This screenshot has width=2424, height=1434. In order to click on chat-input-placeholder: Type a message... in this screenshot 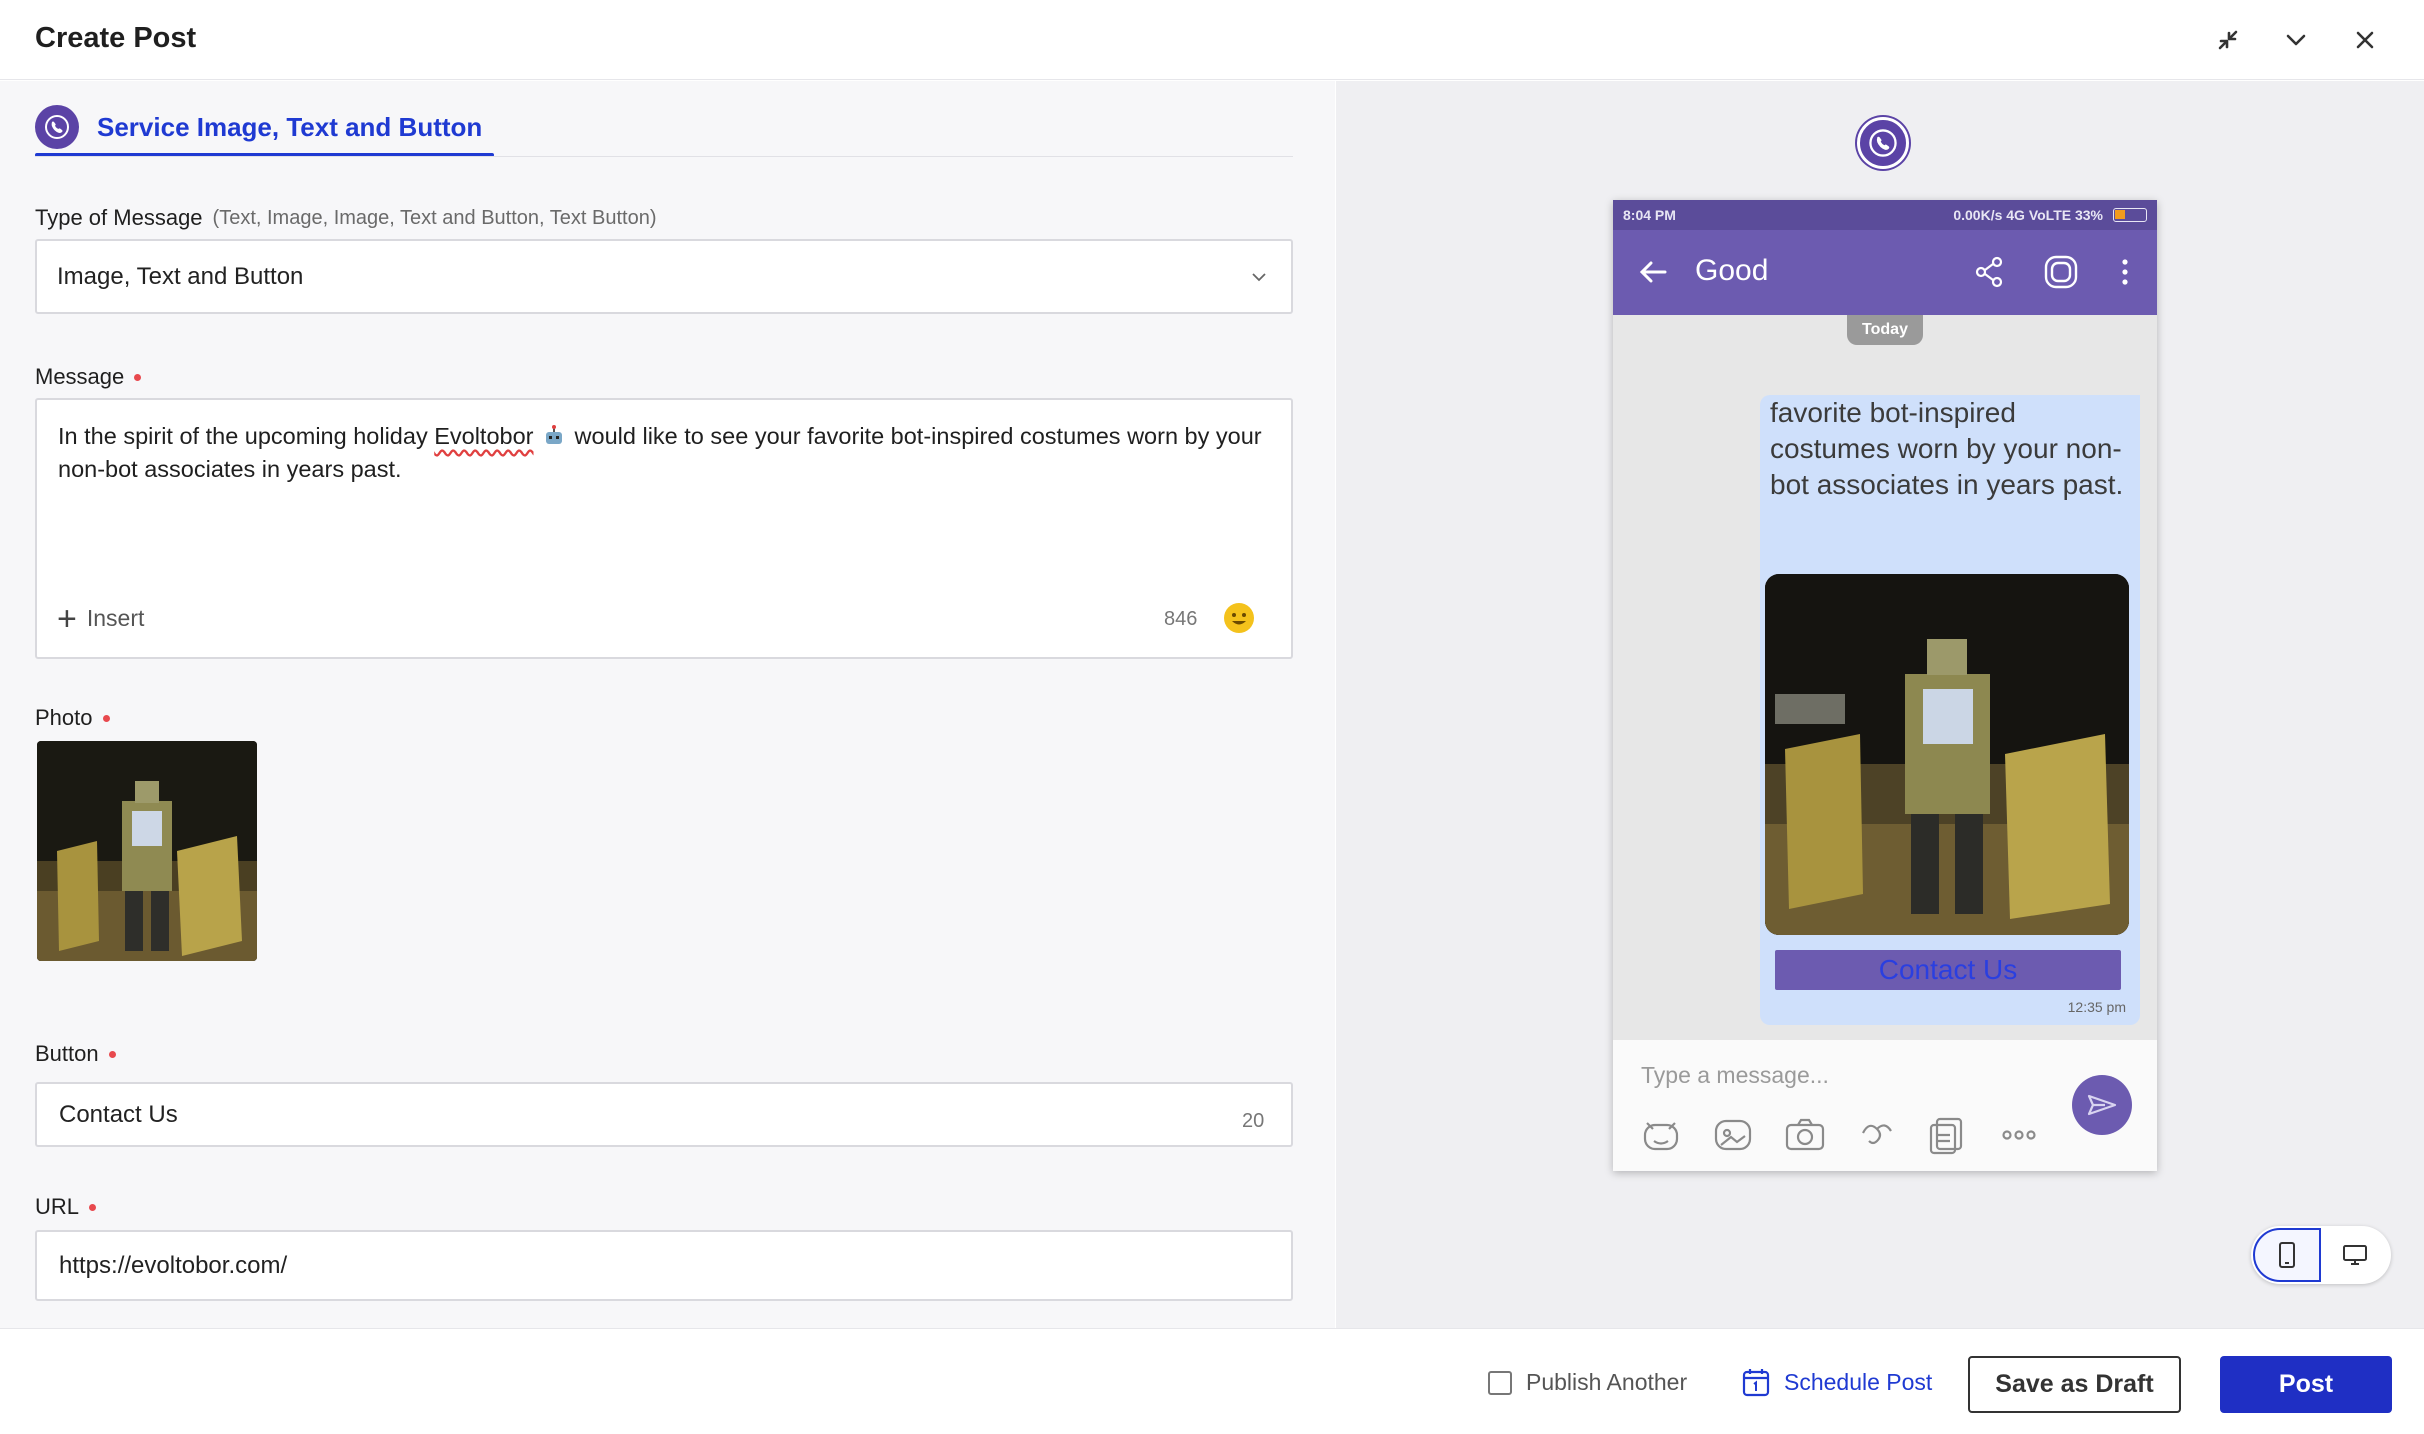, I will do `click(1735, 1075)`.